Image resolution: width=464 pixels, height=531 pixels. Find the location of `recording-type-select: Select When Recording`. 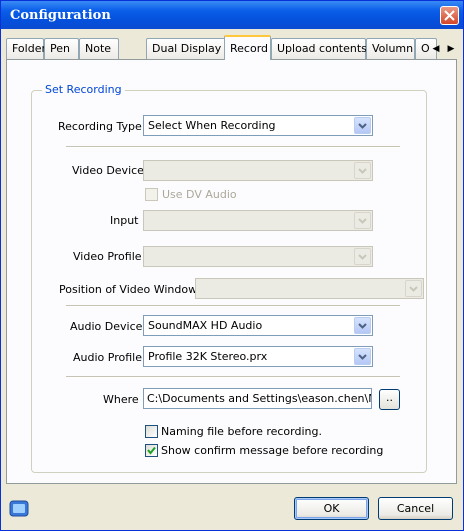

recording-type-select: Select When Recording is located at coordinates (258, 125).